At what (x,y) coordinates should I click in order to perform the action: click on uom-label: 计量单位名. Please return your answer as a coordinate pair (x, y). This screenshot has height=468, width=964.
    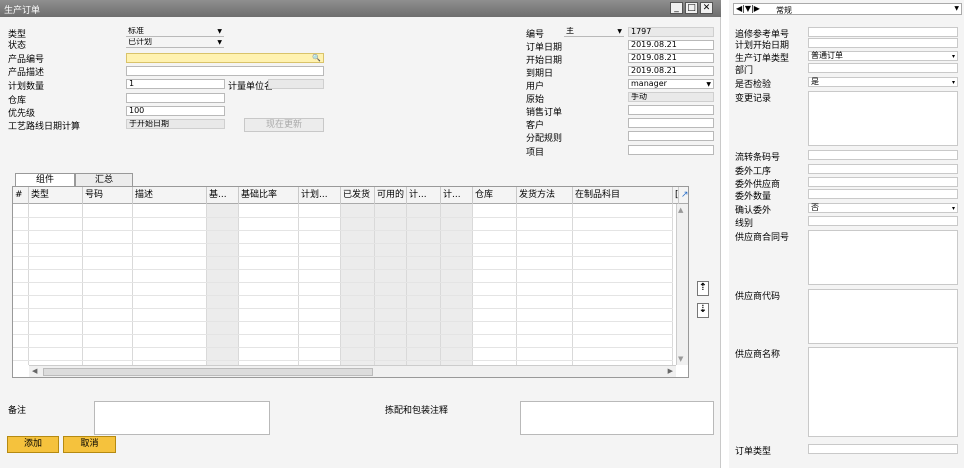
    Looking at the image, I should click on (251, 87).